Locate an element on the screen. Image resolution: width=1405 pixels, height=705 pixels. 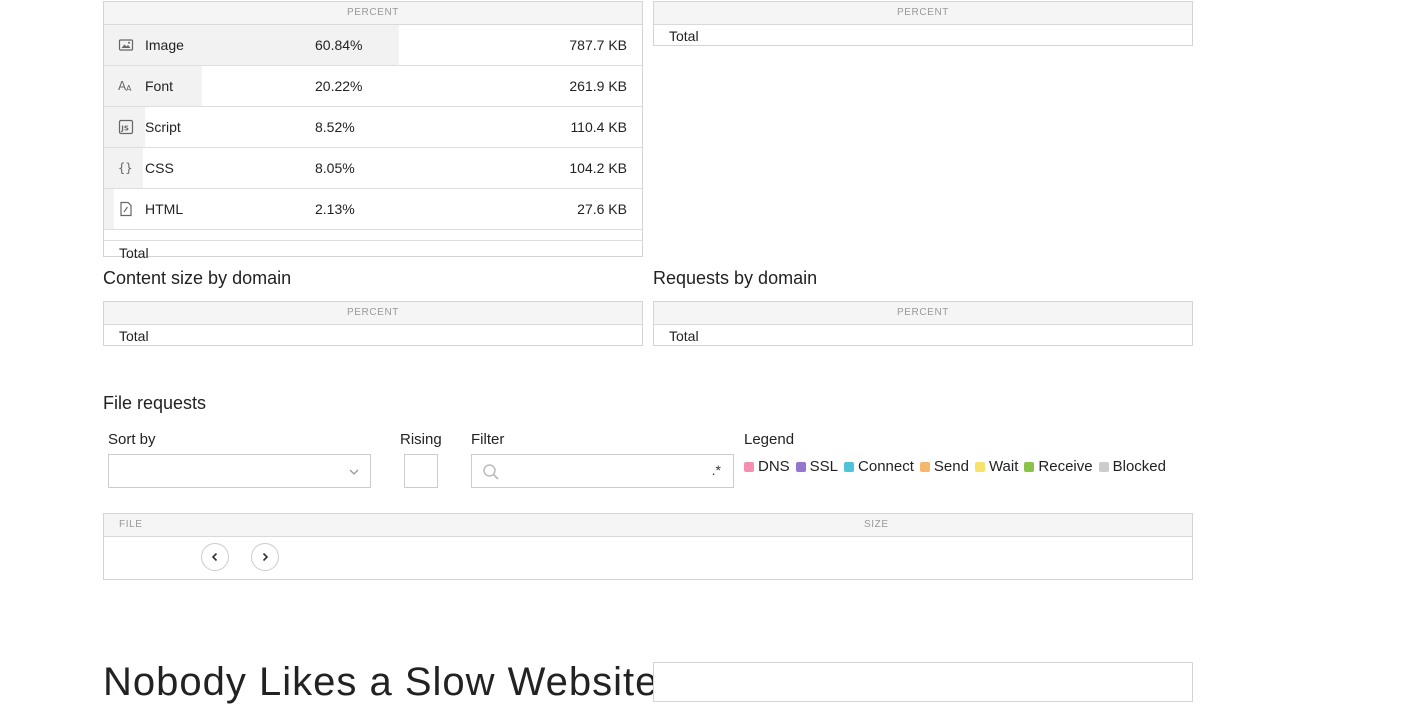
type-size: 104.2 KB is located at coordinates (598, 168).